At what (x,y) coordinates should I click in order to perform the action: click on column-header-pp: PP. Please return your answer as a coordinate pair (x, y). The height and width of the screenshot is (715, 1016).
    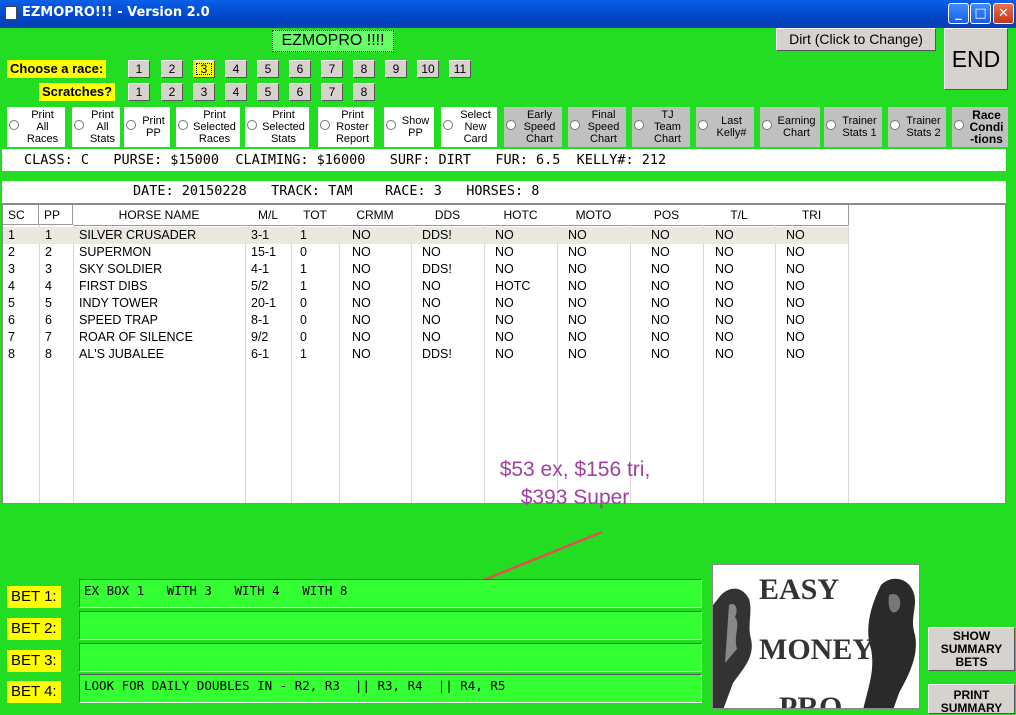
    Looking at the image, I should click on (56, 215).